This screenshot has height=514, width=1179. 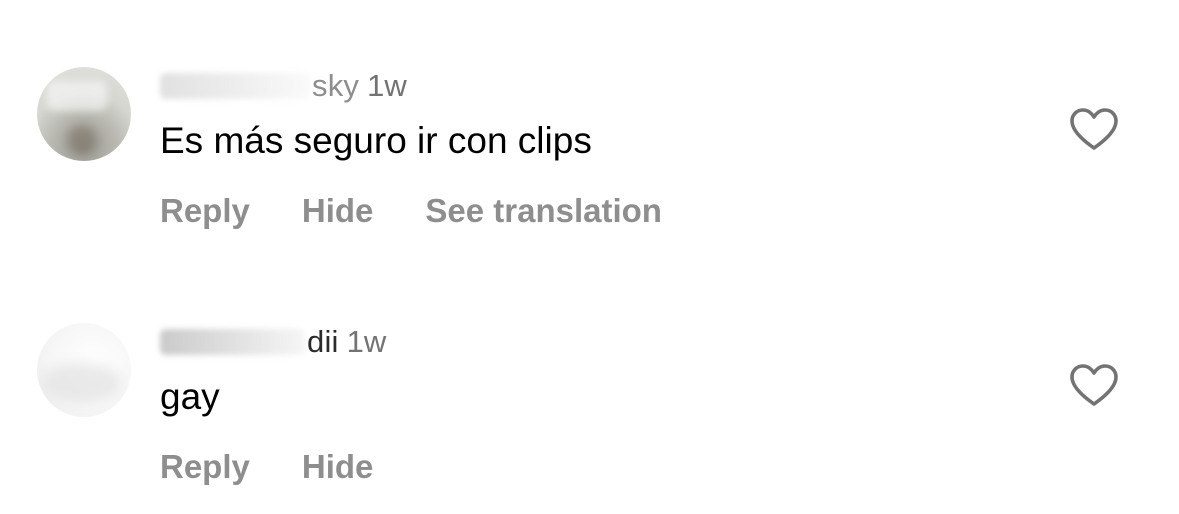 I want to click on comment-text: Es más seguro ir con clips, so click(x=376, y=140).